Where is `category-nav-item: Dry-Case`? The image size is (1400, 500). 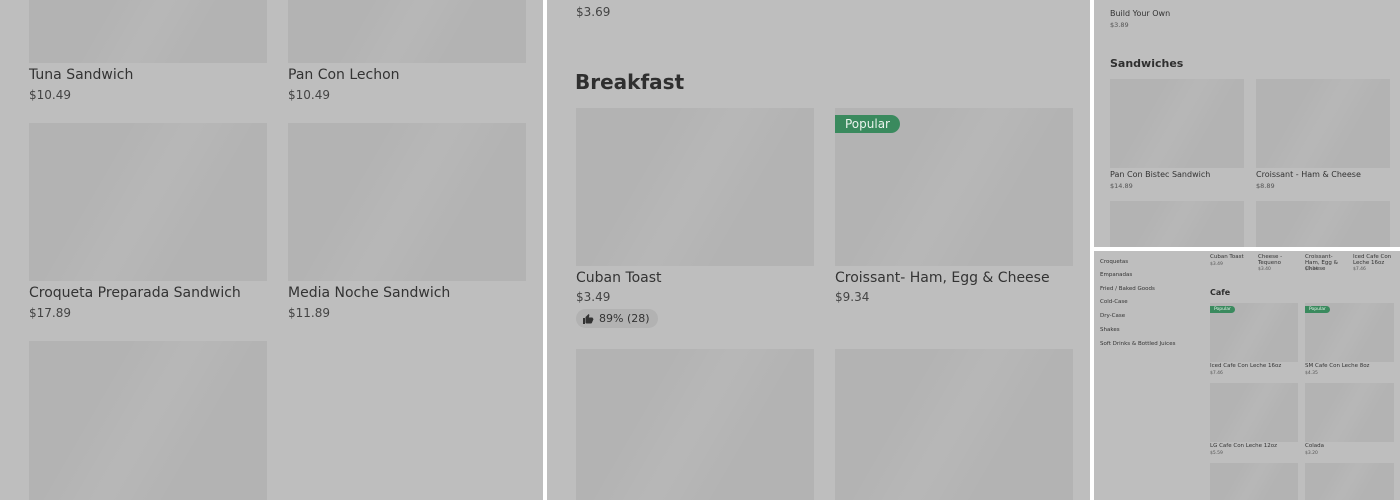 category-nav-item: Dry-Case is located at coordinates (1112, 316).